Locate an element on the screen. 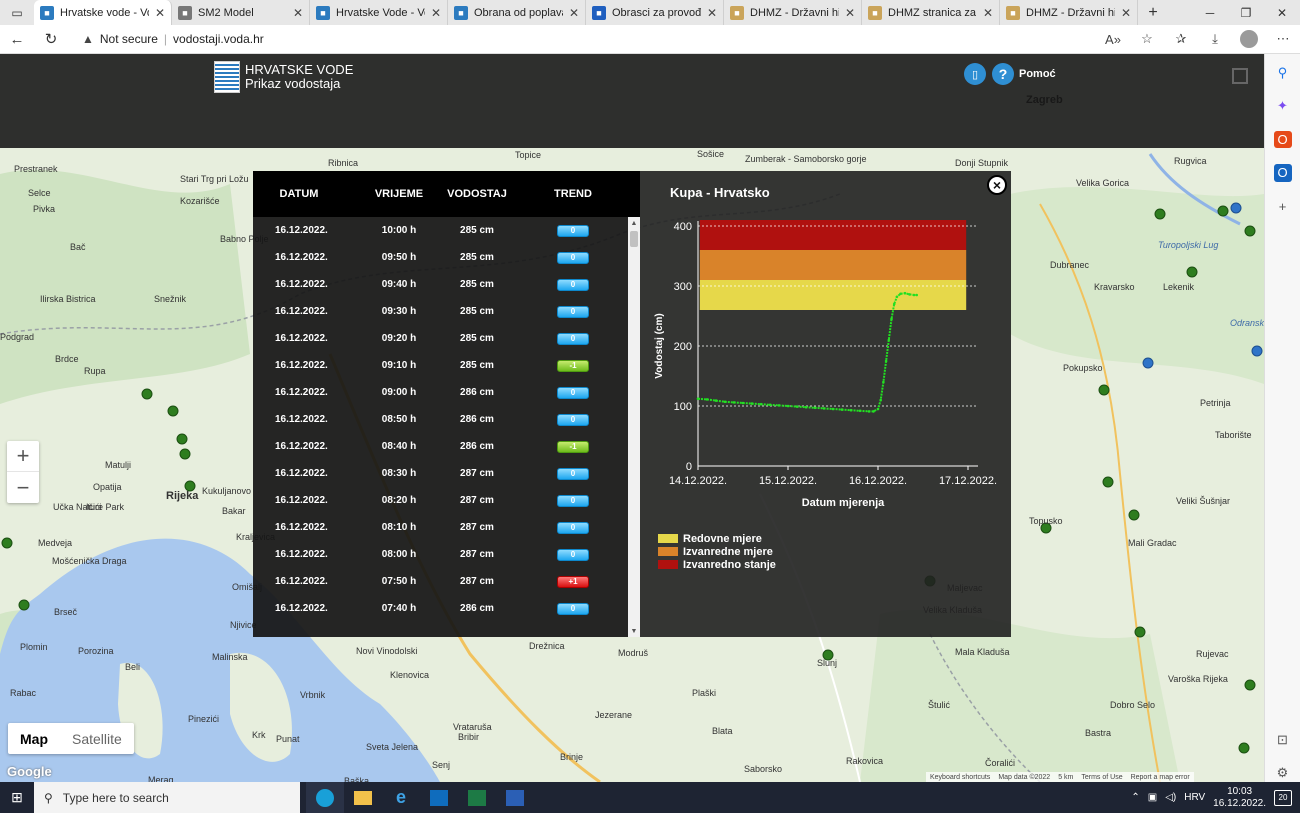  tray-volume-icon: ◁) is located at coordinates (1170, 797).